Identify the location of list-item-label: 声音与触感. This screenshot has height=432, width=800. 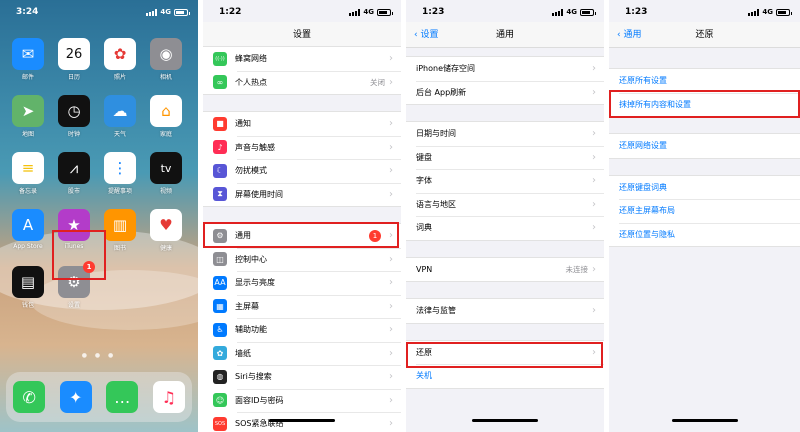
(255, 147).